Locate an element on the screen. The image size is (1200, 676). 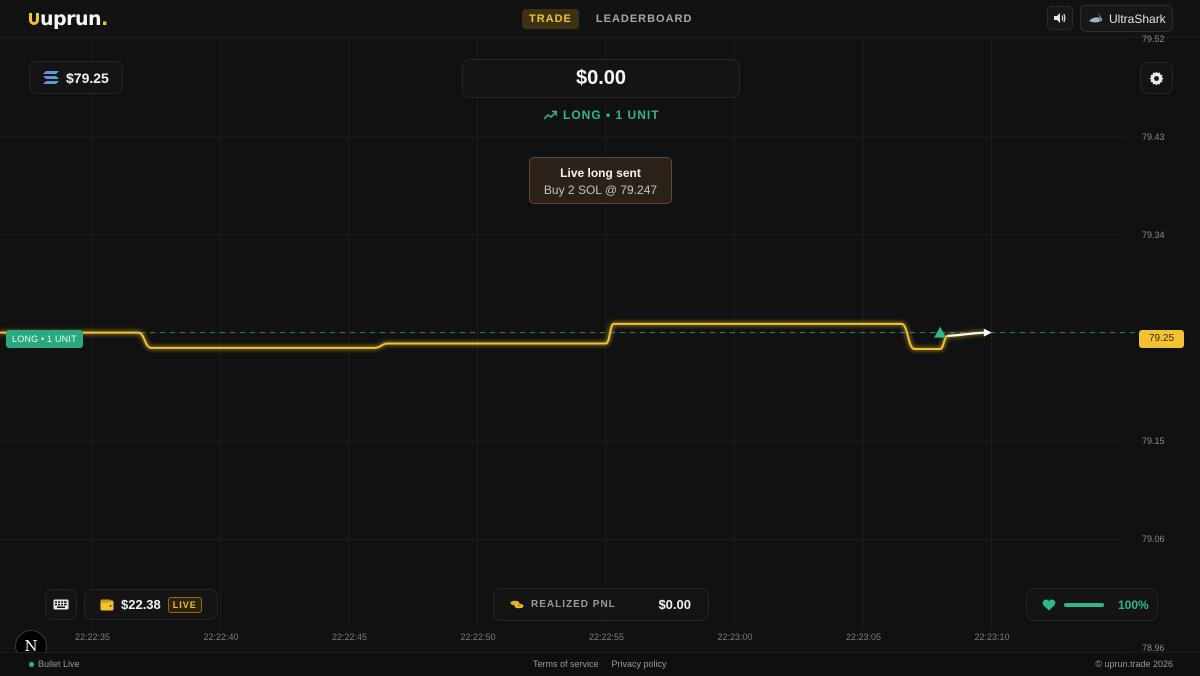
tab-leaderboard: LEADERBOARD is located at coordinates (644, 19).